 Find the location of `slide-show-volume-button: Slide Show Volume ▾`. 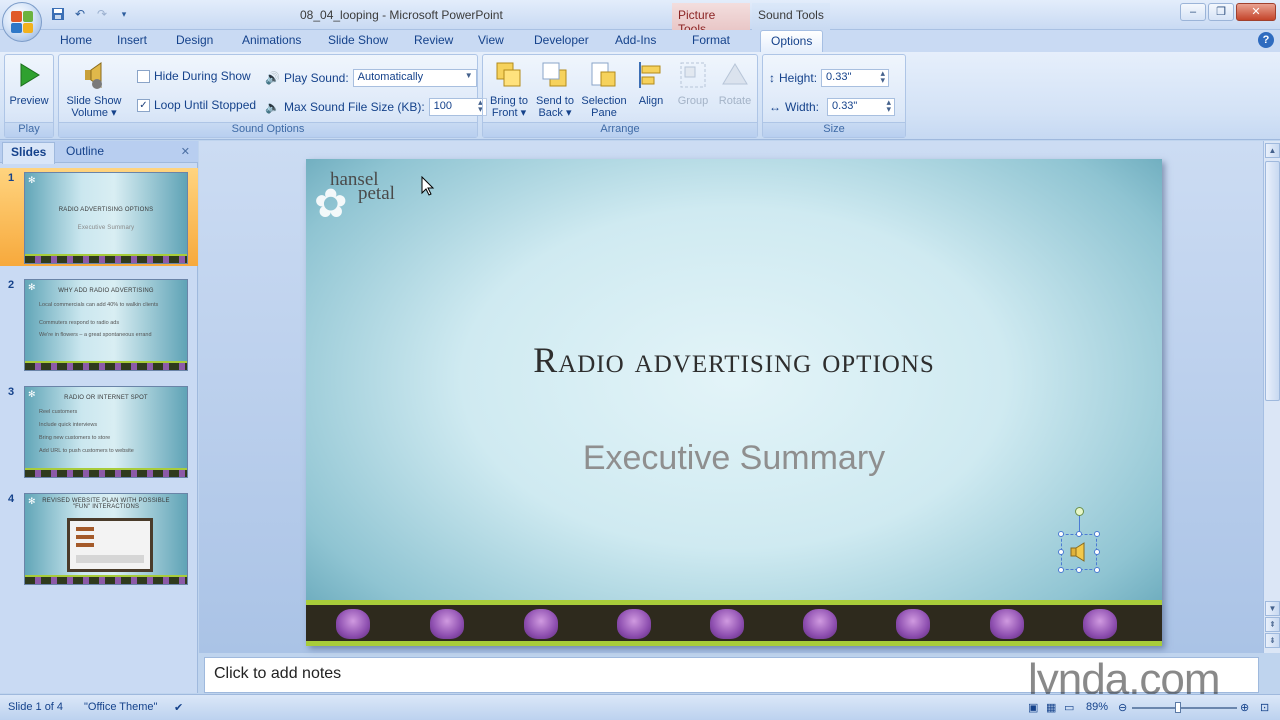

slide-show-volume-button: Slide Show Volume ▾ is located at coordinates (94, 89).